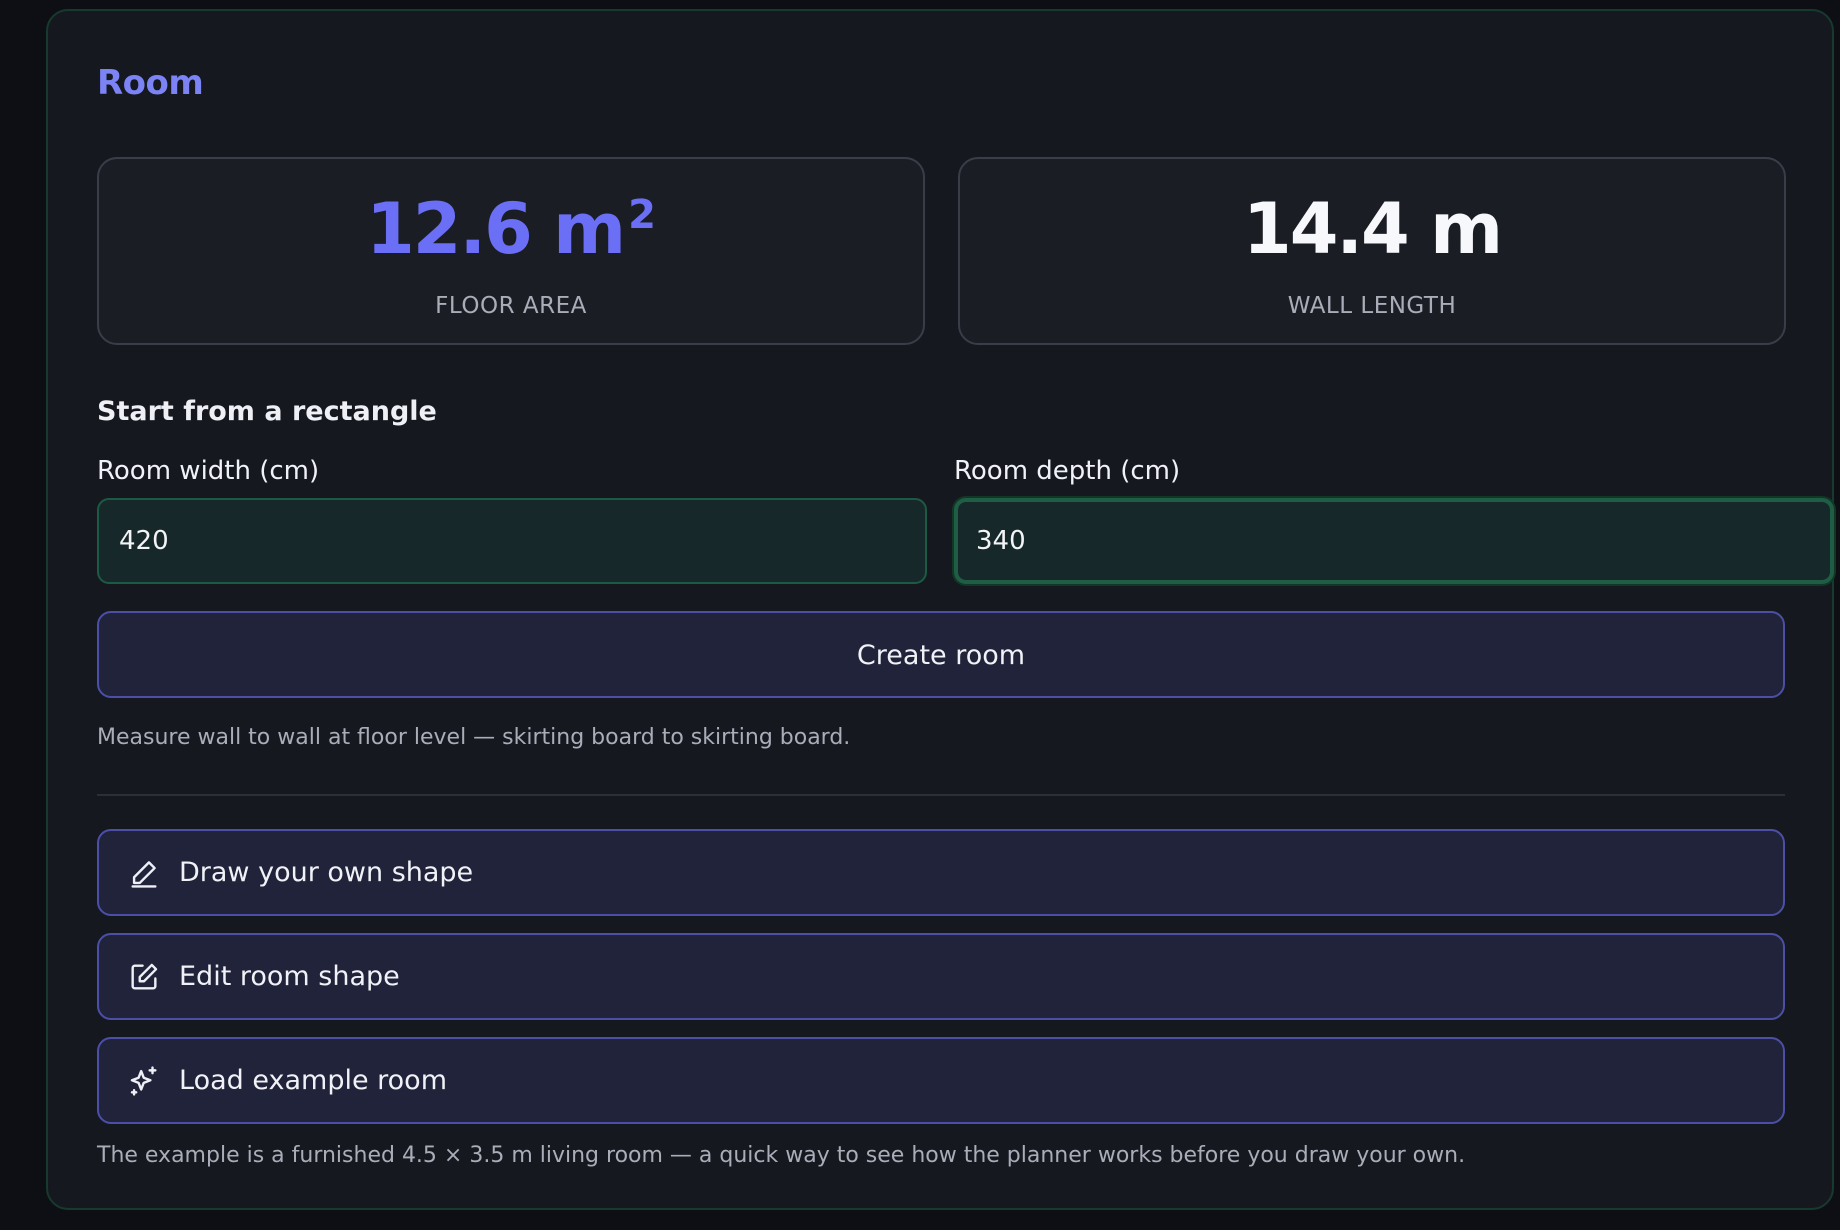 This screenshot has width=1840, height=1230. Describe the element at coordinates (511, 306) in the screenshot. I see `floor-area-label: FLOOR AREA` at that location.